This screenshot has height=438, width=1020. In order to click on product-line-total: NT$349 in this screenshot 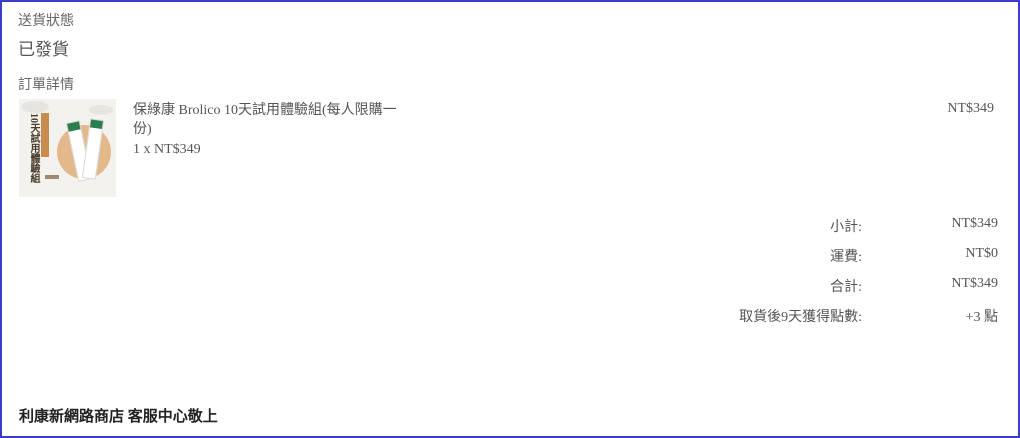, I will do `click(970, 108)`.